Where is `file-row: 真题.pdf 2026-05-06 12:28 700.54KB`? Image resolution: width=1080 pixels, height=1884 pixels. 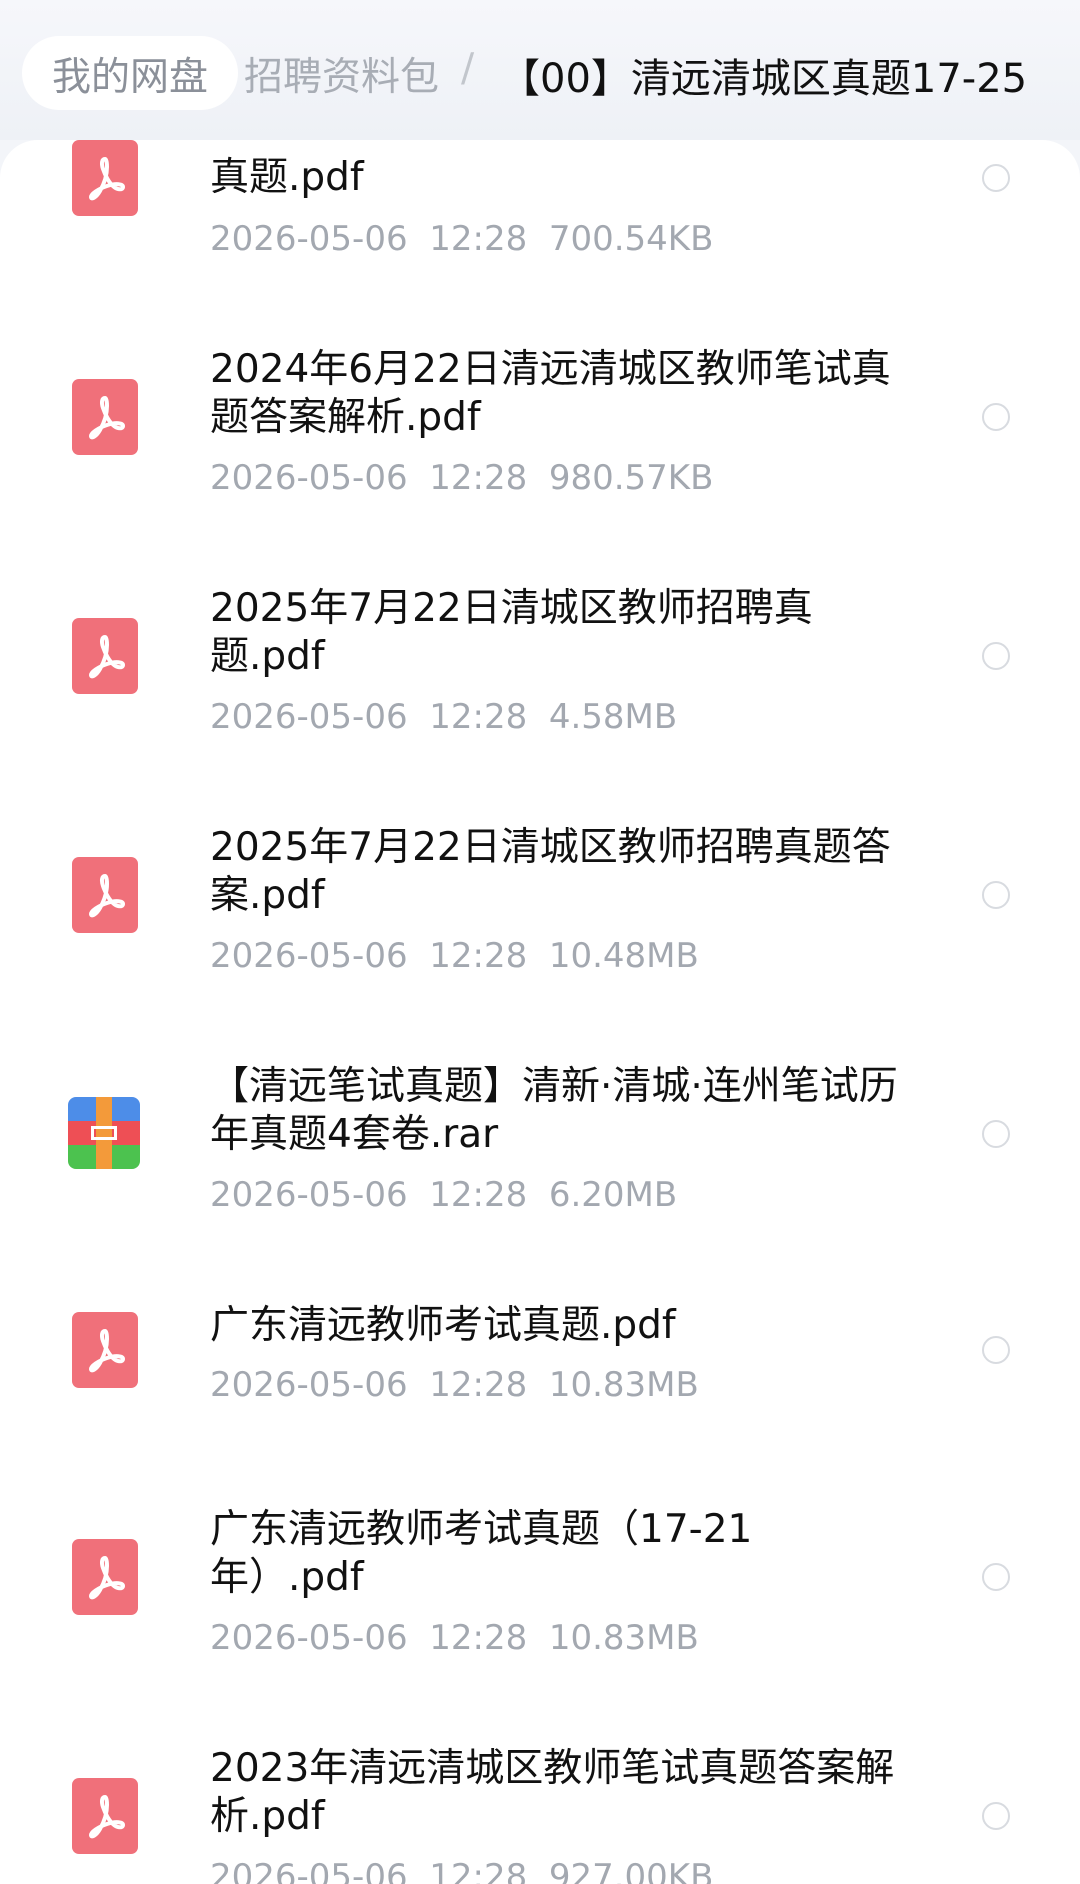 file-row: 真题.pdf 2026-05-06 12:28 700.54KB is located at coordinates (540, 255).